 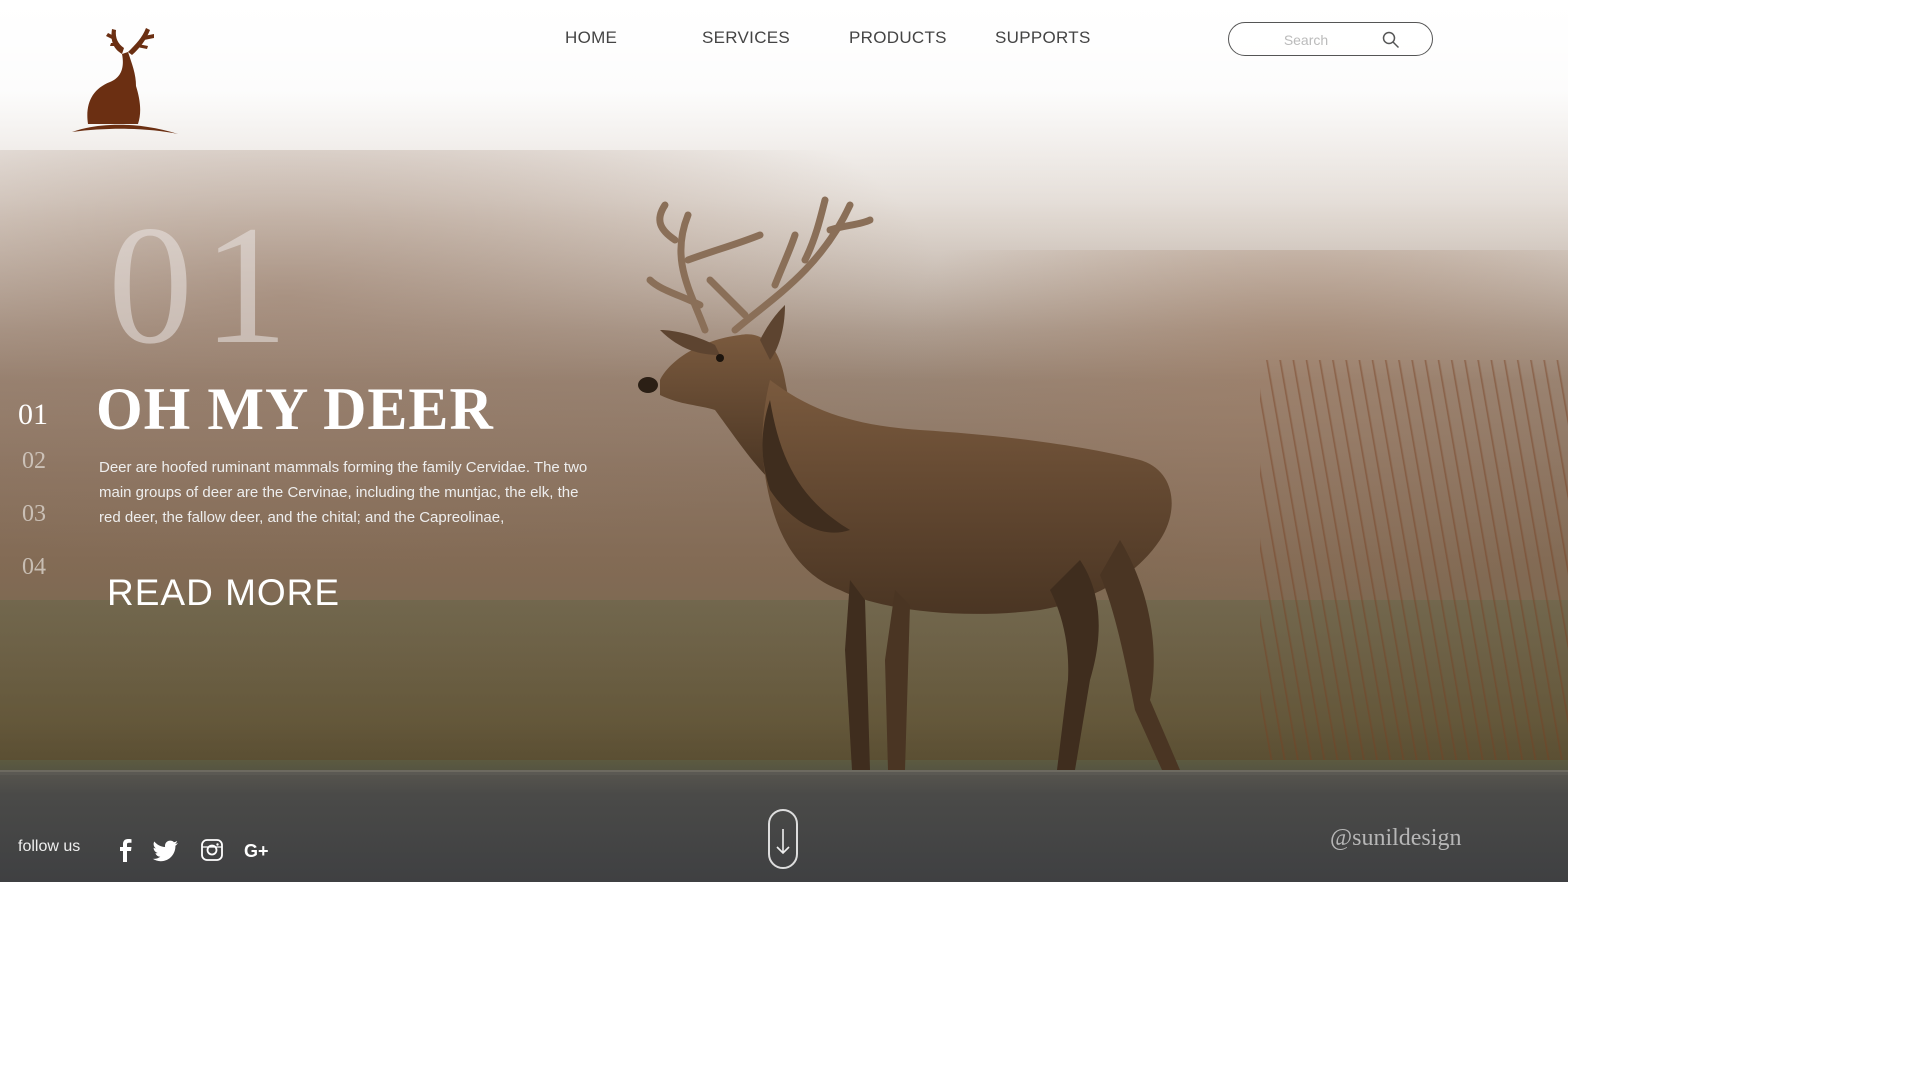 I want to click on search-icon, so click(x=1391, y=40).